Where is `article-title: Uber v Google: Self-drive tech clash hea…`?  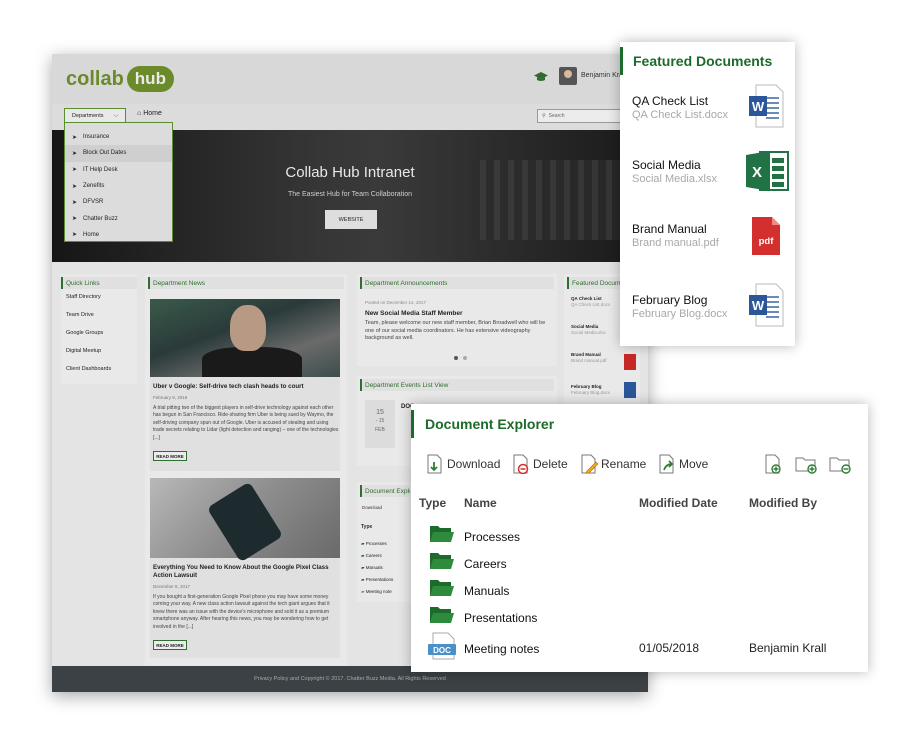 article-title: Uber v Google: Self-drive tech clash hea… is located at coordinates (245, 387).